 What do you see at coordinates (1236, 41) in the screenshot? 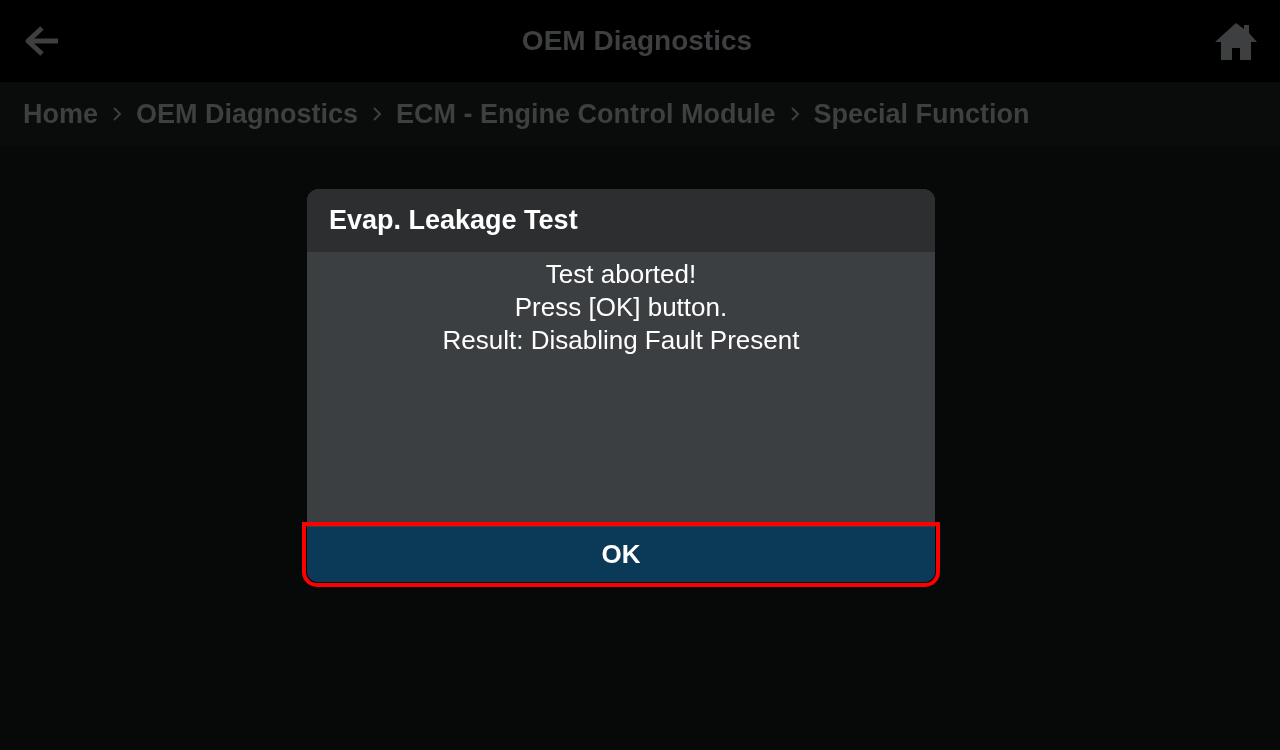
I see `home-icon` at bounding box center [1236, 41].